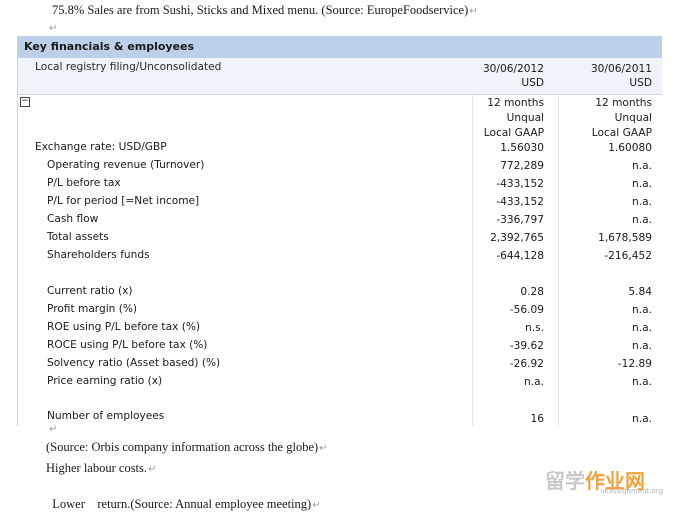 The width and height of the screenshot is (677, 512). I want to click on period-2012: 12 months, so click(515, 103).